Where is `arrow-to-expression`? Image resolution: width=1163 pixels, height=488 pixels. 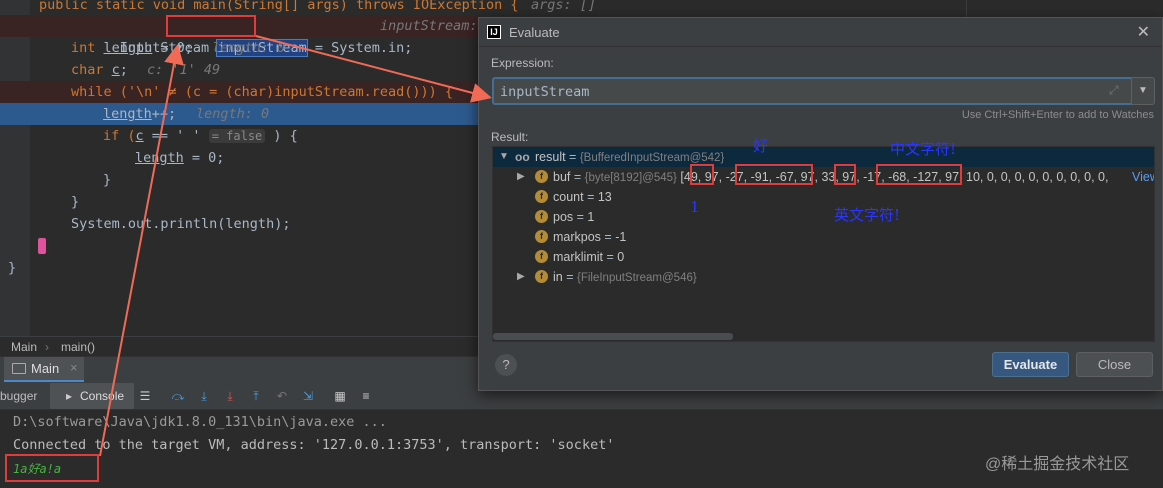 arrow-to-expression is located at coordinates (373, 69).